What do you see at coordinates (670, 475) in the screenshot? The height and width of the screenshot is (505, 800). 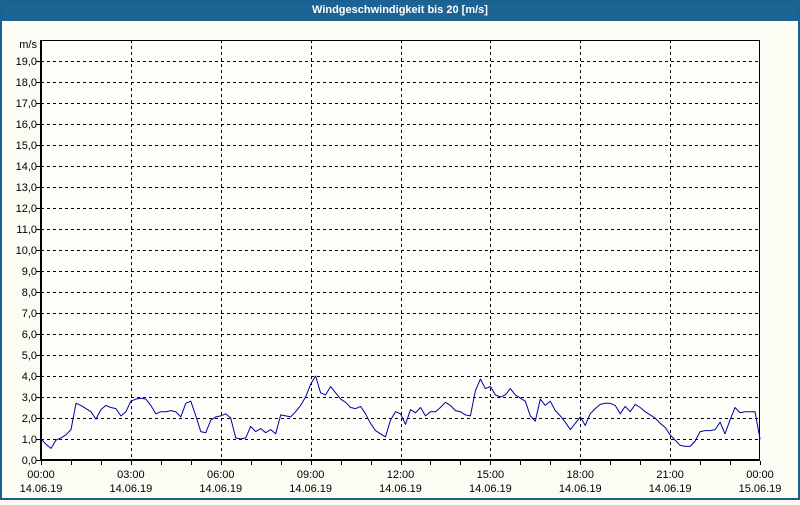 I see `x-axis-time-label: 21:00` at bounding box center [670, 475].